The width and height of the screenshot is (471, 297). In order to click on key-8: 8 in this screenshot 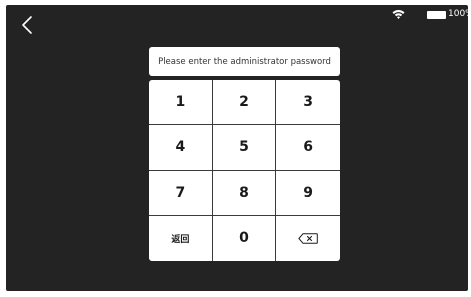, I will do `click(244, 193)`.